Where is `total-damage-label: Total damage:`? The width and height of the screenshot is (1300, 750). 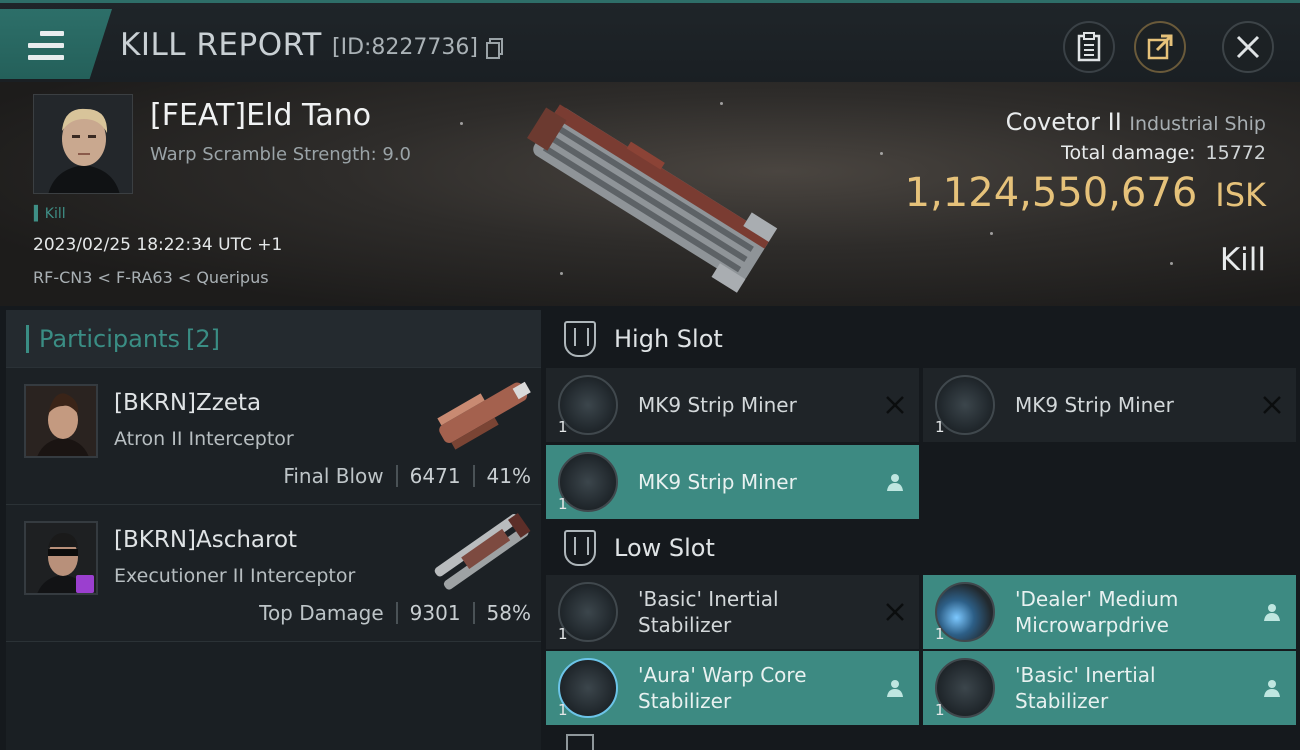 total-damage-label: Total damage: is located at coordinates (1128, 153).